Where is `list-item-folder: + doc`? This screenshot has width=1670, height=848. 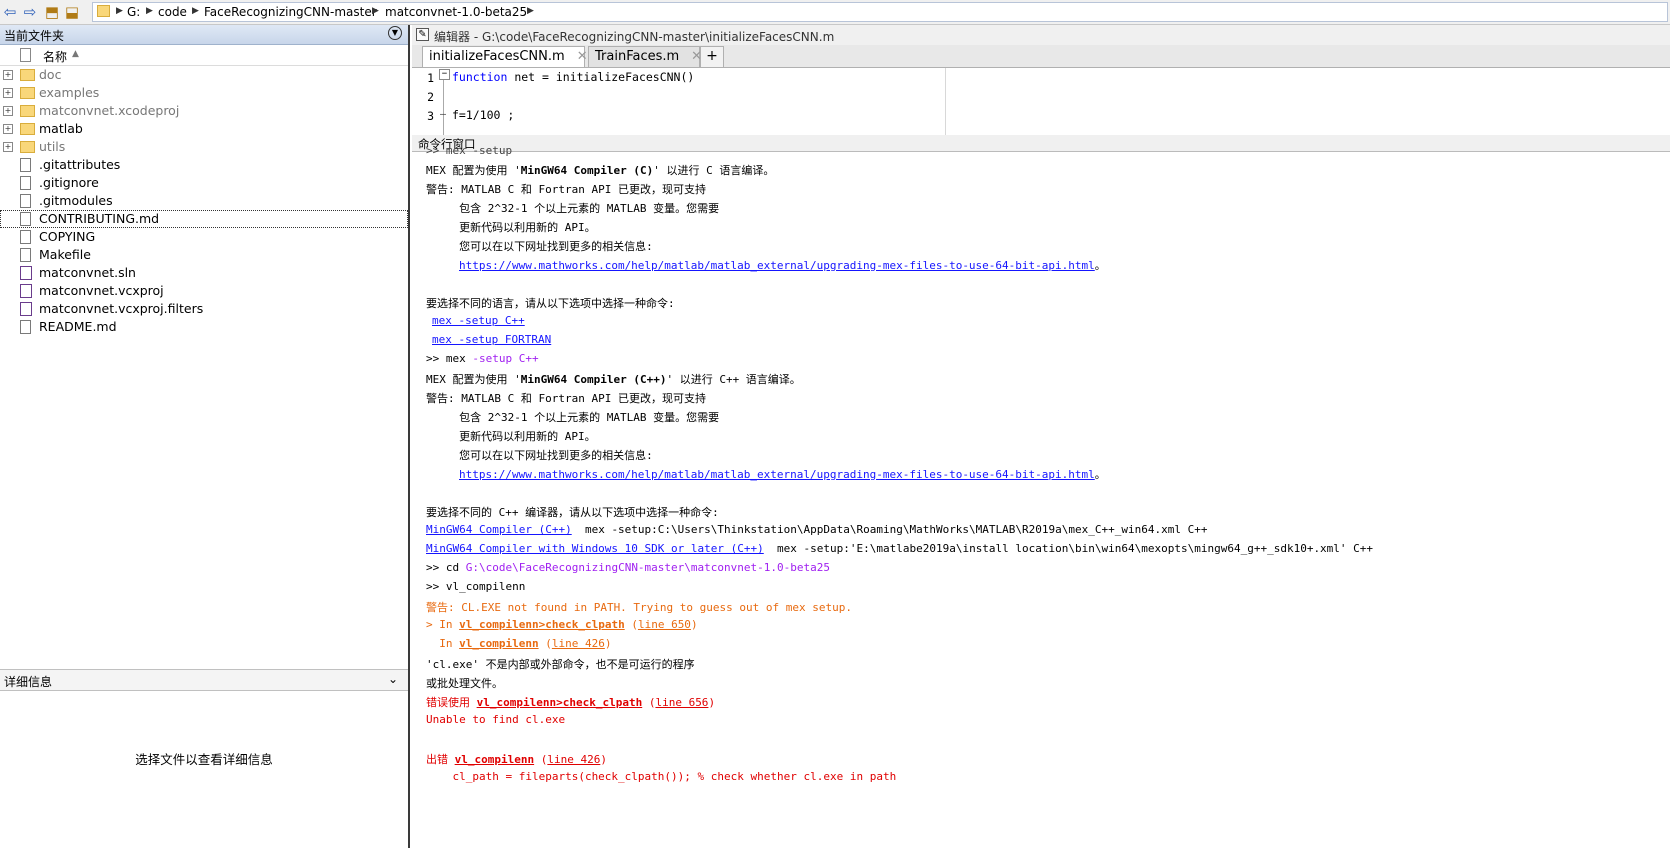 list-item-folder: + doc is located at coordinates (204, 75).